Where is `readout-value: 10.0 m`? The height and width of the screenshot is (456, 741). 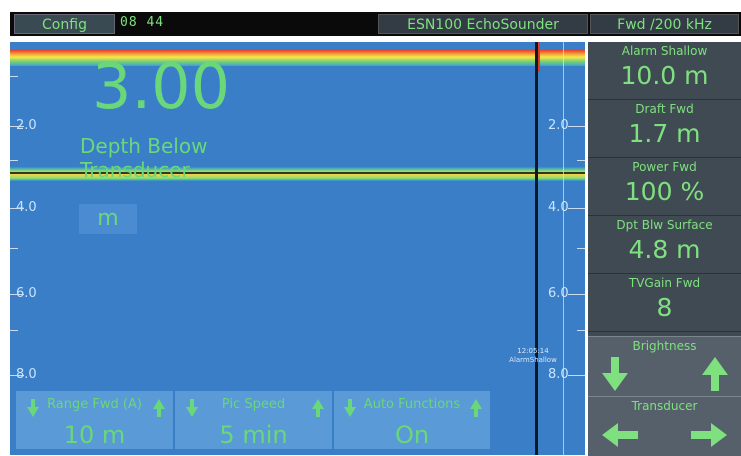 readout-value: 10.0 m is located at coordinates (664, 75).